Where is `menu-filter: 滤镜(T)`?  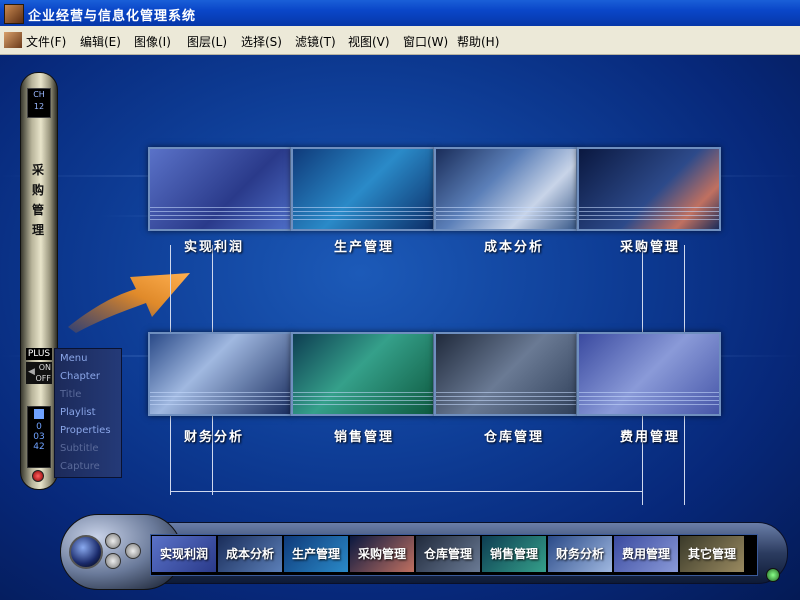
menu-filter: 滤镜(T) is located at coordinates (315, 41).